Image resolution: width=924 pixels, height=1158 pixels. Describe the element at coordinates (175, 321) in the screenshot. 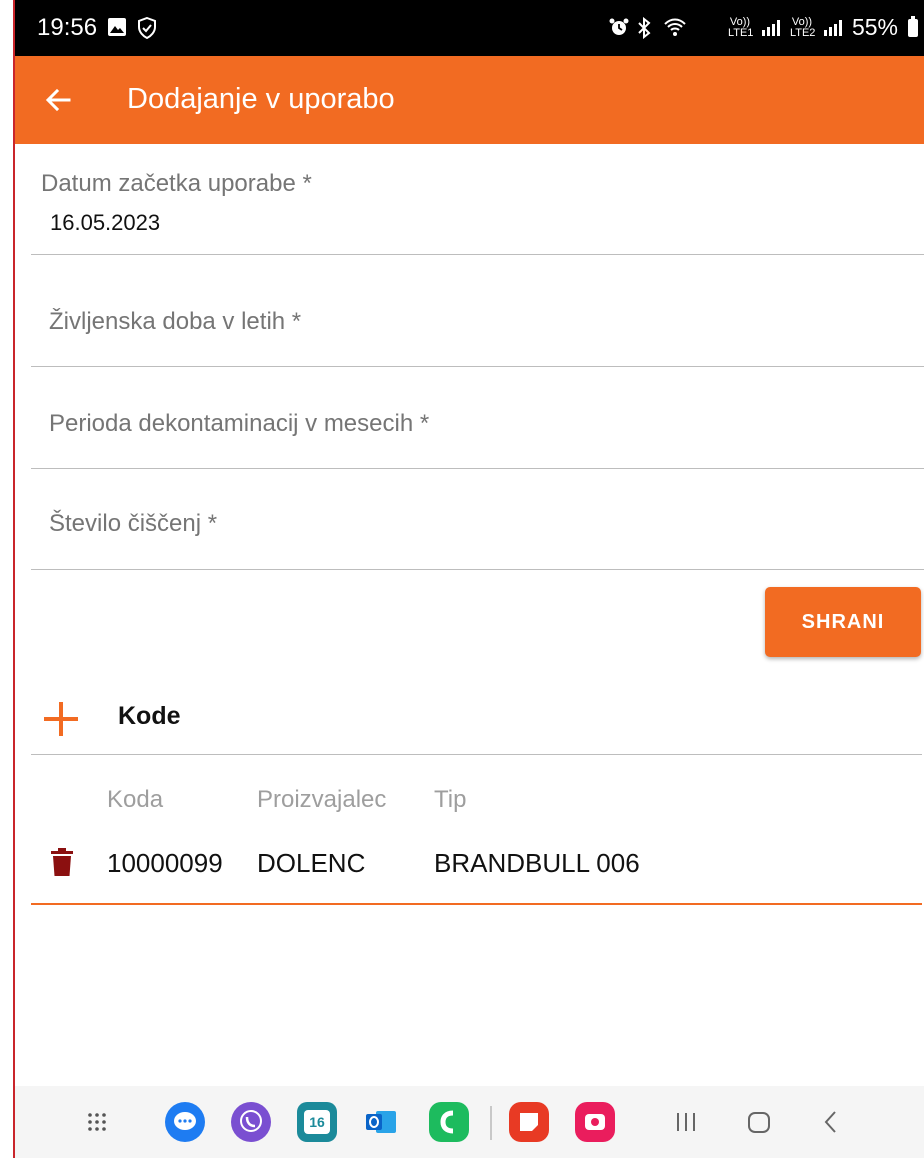

I see `lifetime-years-label: Življenska doba v letih *` at that location.